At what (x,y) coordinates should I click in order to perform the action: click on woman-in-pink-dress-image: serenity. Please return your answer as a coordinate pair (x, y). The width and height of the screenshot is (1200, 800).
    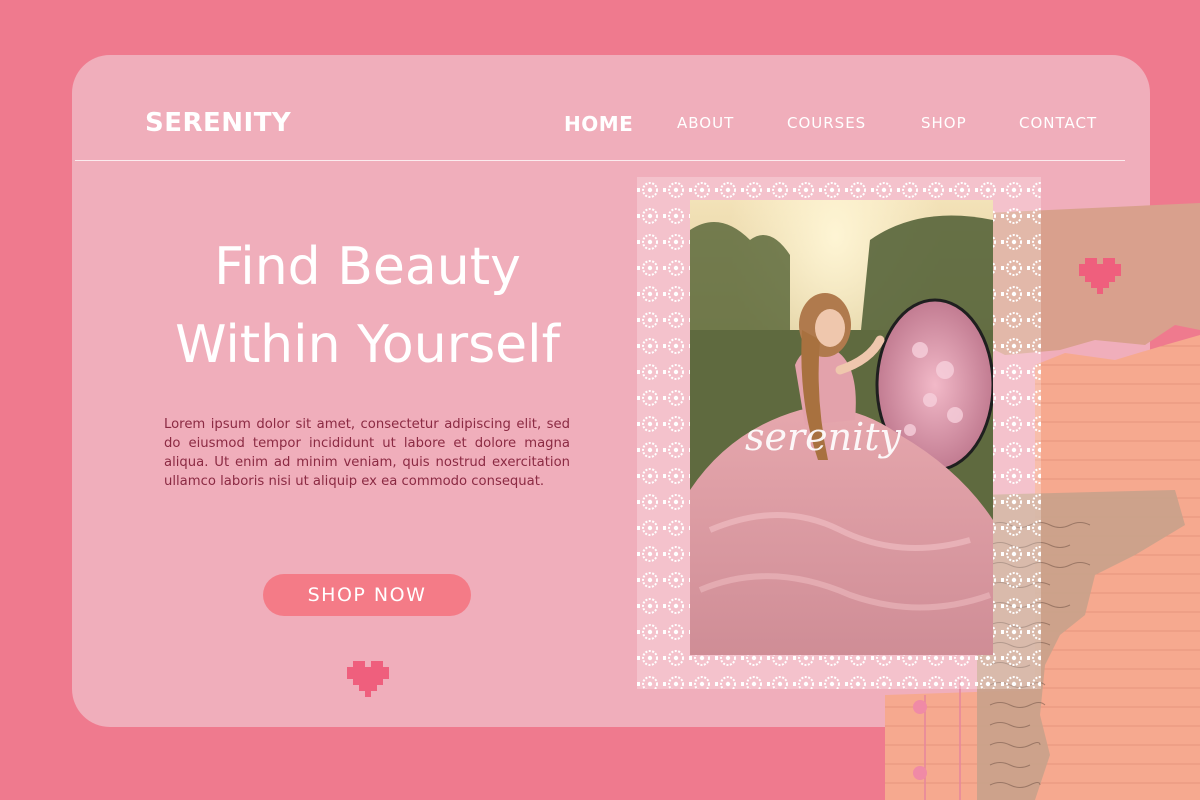
    Looking at the image, I should click on (841, 427).